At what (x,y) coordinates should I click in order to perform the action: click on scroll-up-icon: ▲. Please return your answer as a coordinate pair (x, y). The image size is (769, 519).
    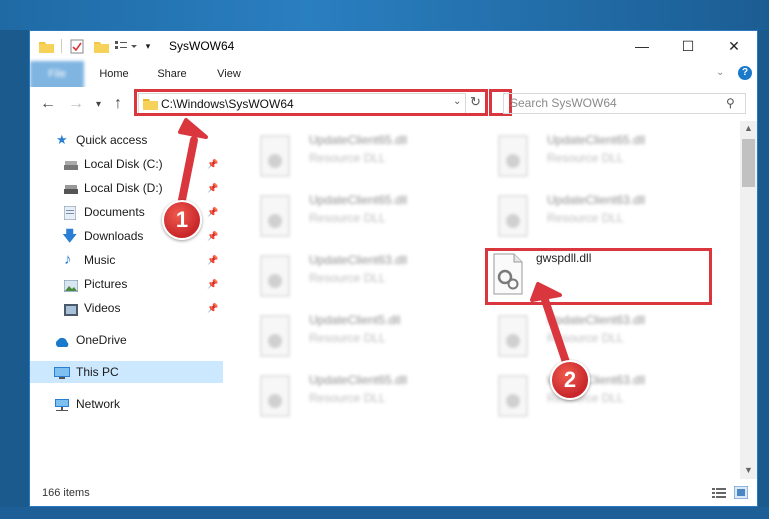
    Looking at the image, I should click on (748, 128).